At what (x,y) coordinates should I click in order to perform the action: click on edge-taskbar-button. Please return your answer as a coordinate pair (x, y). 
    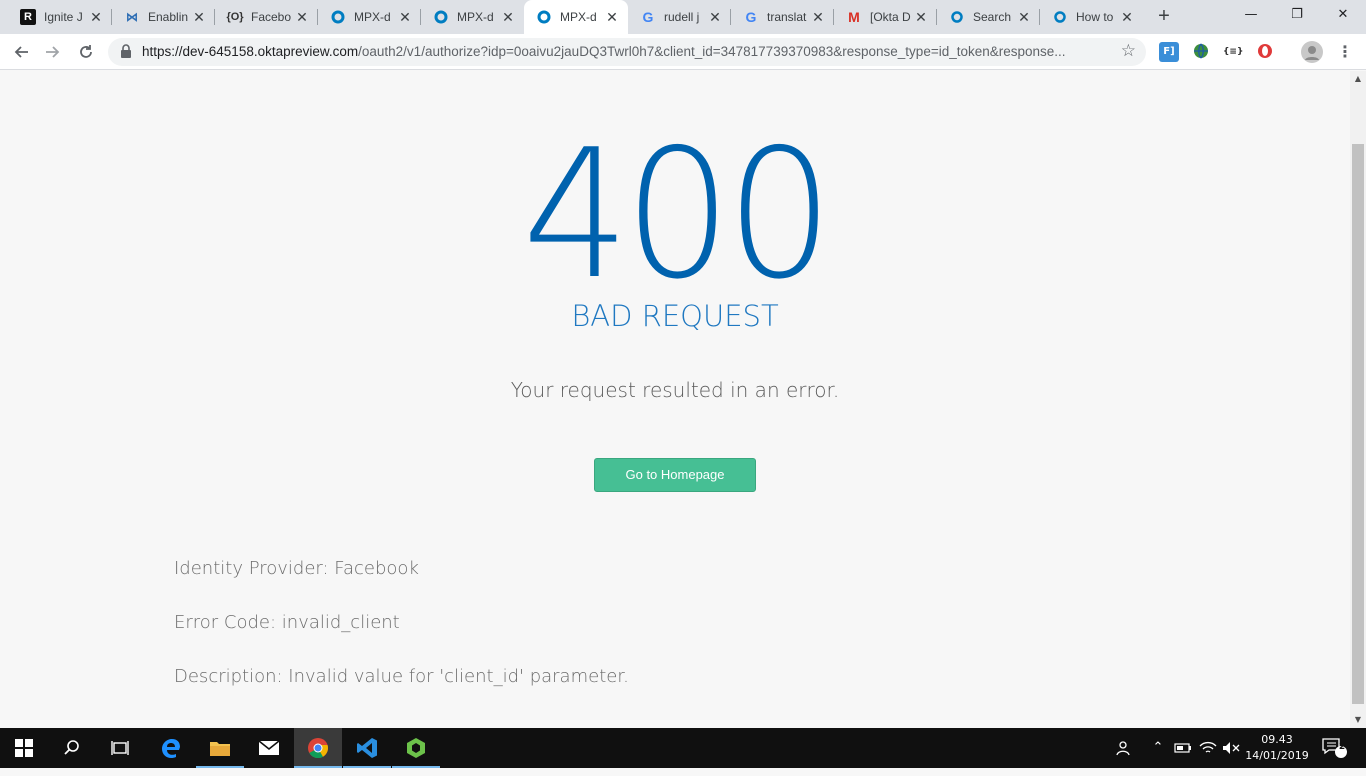
    Looking at the image, I should click on (171, 748).